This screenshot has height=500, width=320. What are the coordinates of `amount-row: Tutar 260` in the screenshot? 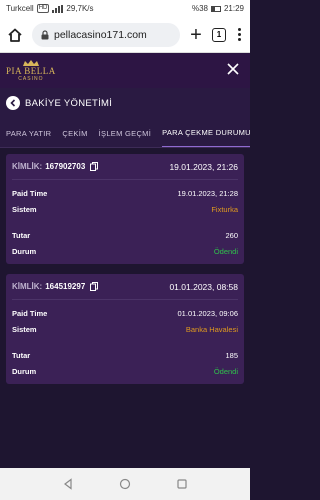 It's located at (125, 235).